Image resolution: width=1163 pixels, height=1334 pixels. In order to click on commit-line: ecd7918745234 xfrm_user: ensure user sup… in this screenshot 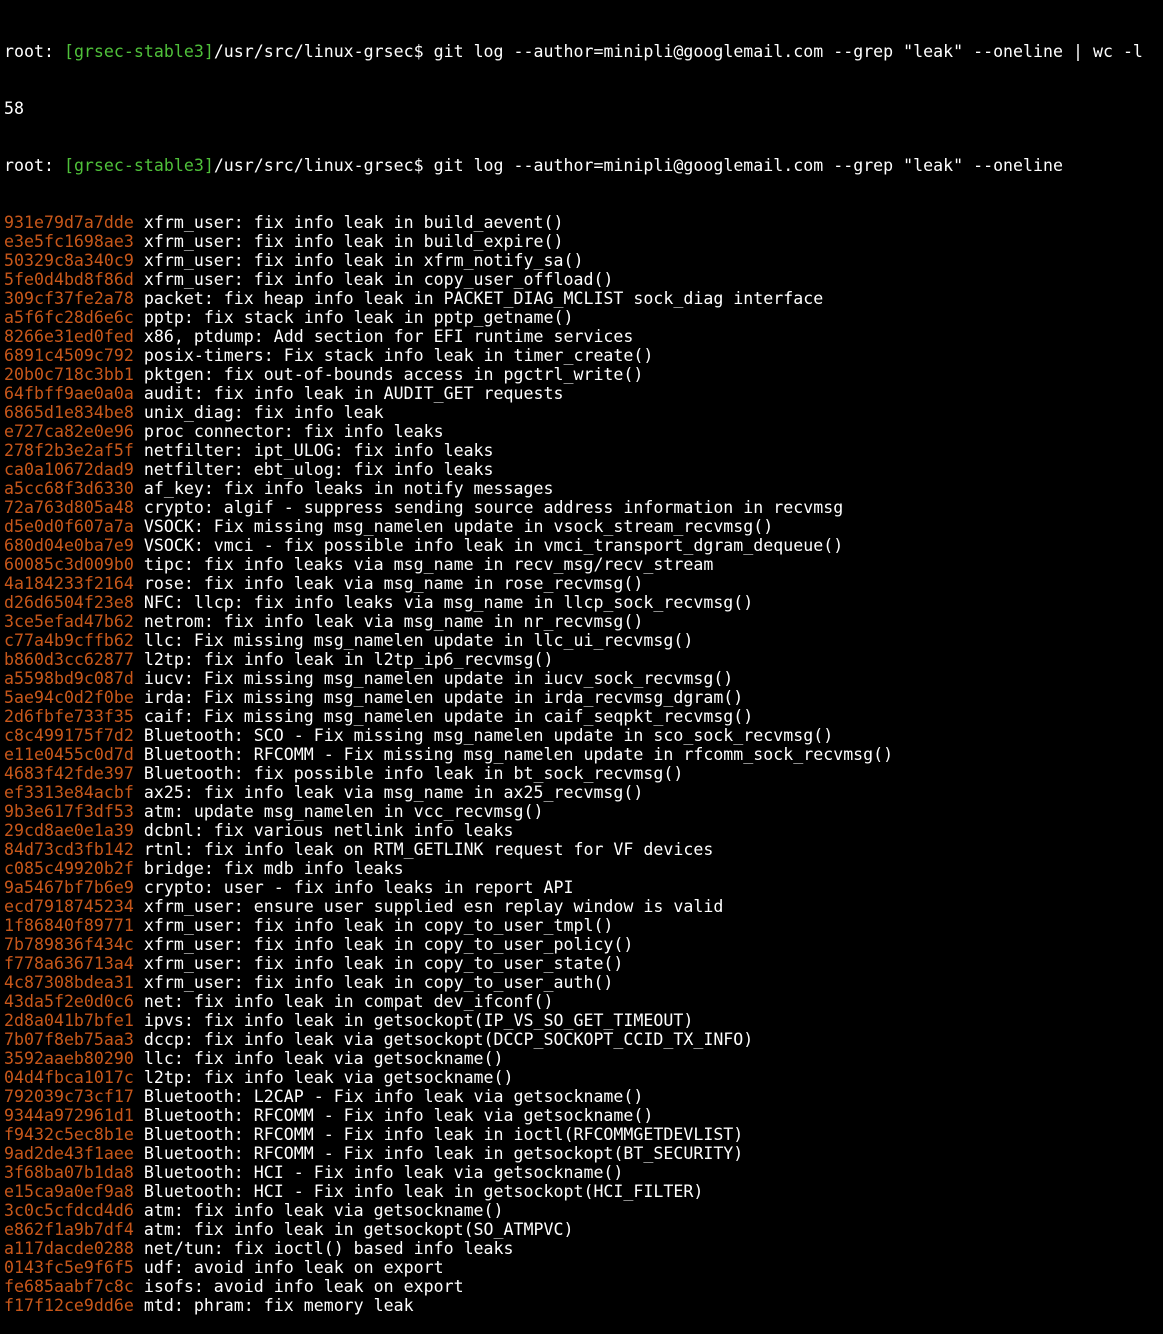, I will do `click(581, 906)`.